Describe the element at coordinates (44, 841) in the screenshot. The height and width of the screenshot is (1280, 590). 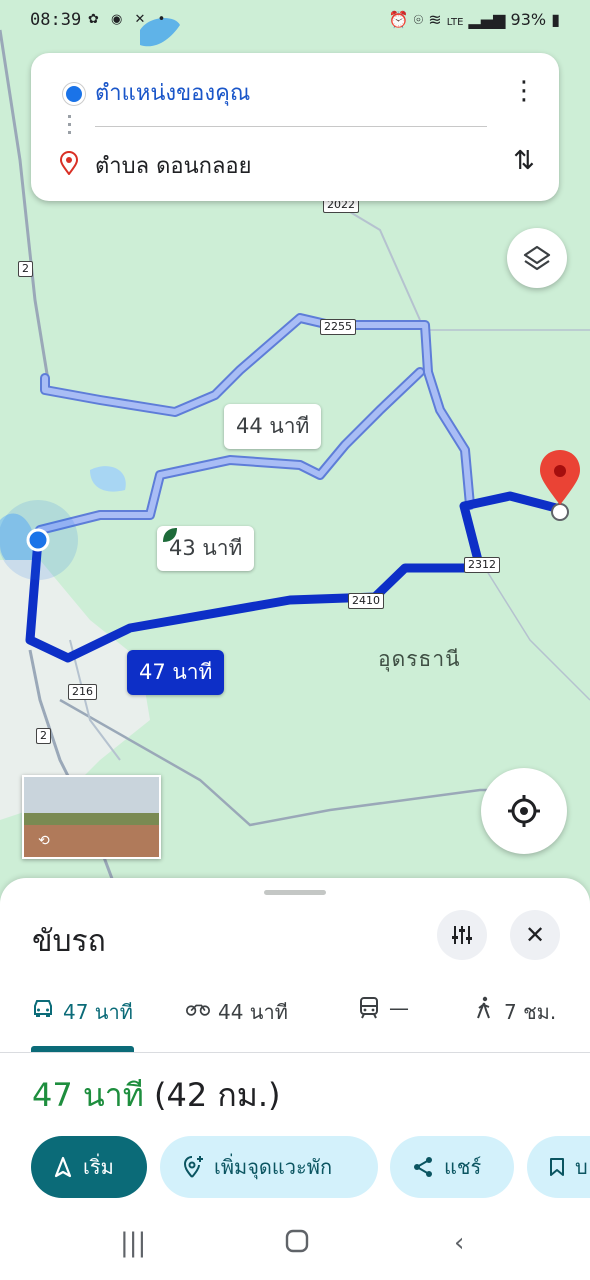
I see `rotate-360-icon: ⟲` at that location.